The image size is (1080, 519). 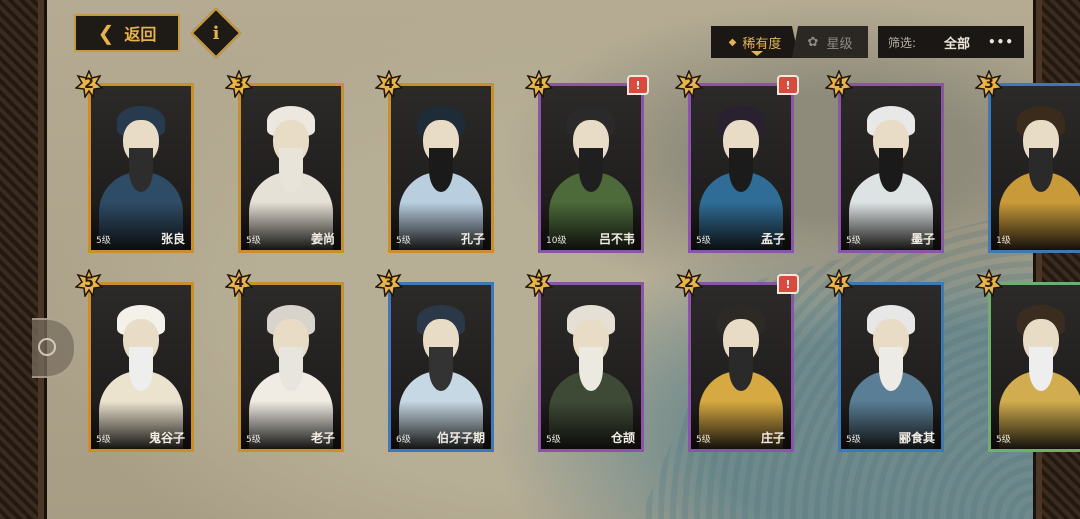 I want to click on character-card: 5级 孟子 2!, so click(x=737, y=161).